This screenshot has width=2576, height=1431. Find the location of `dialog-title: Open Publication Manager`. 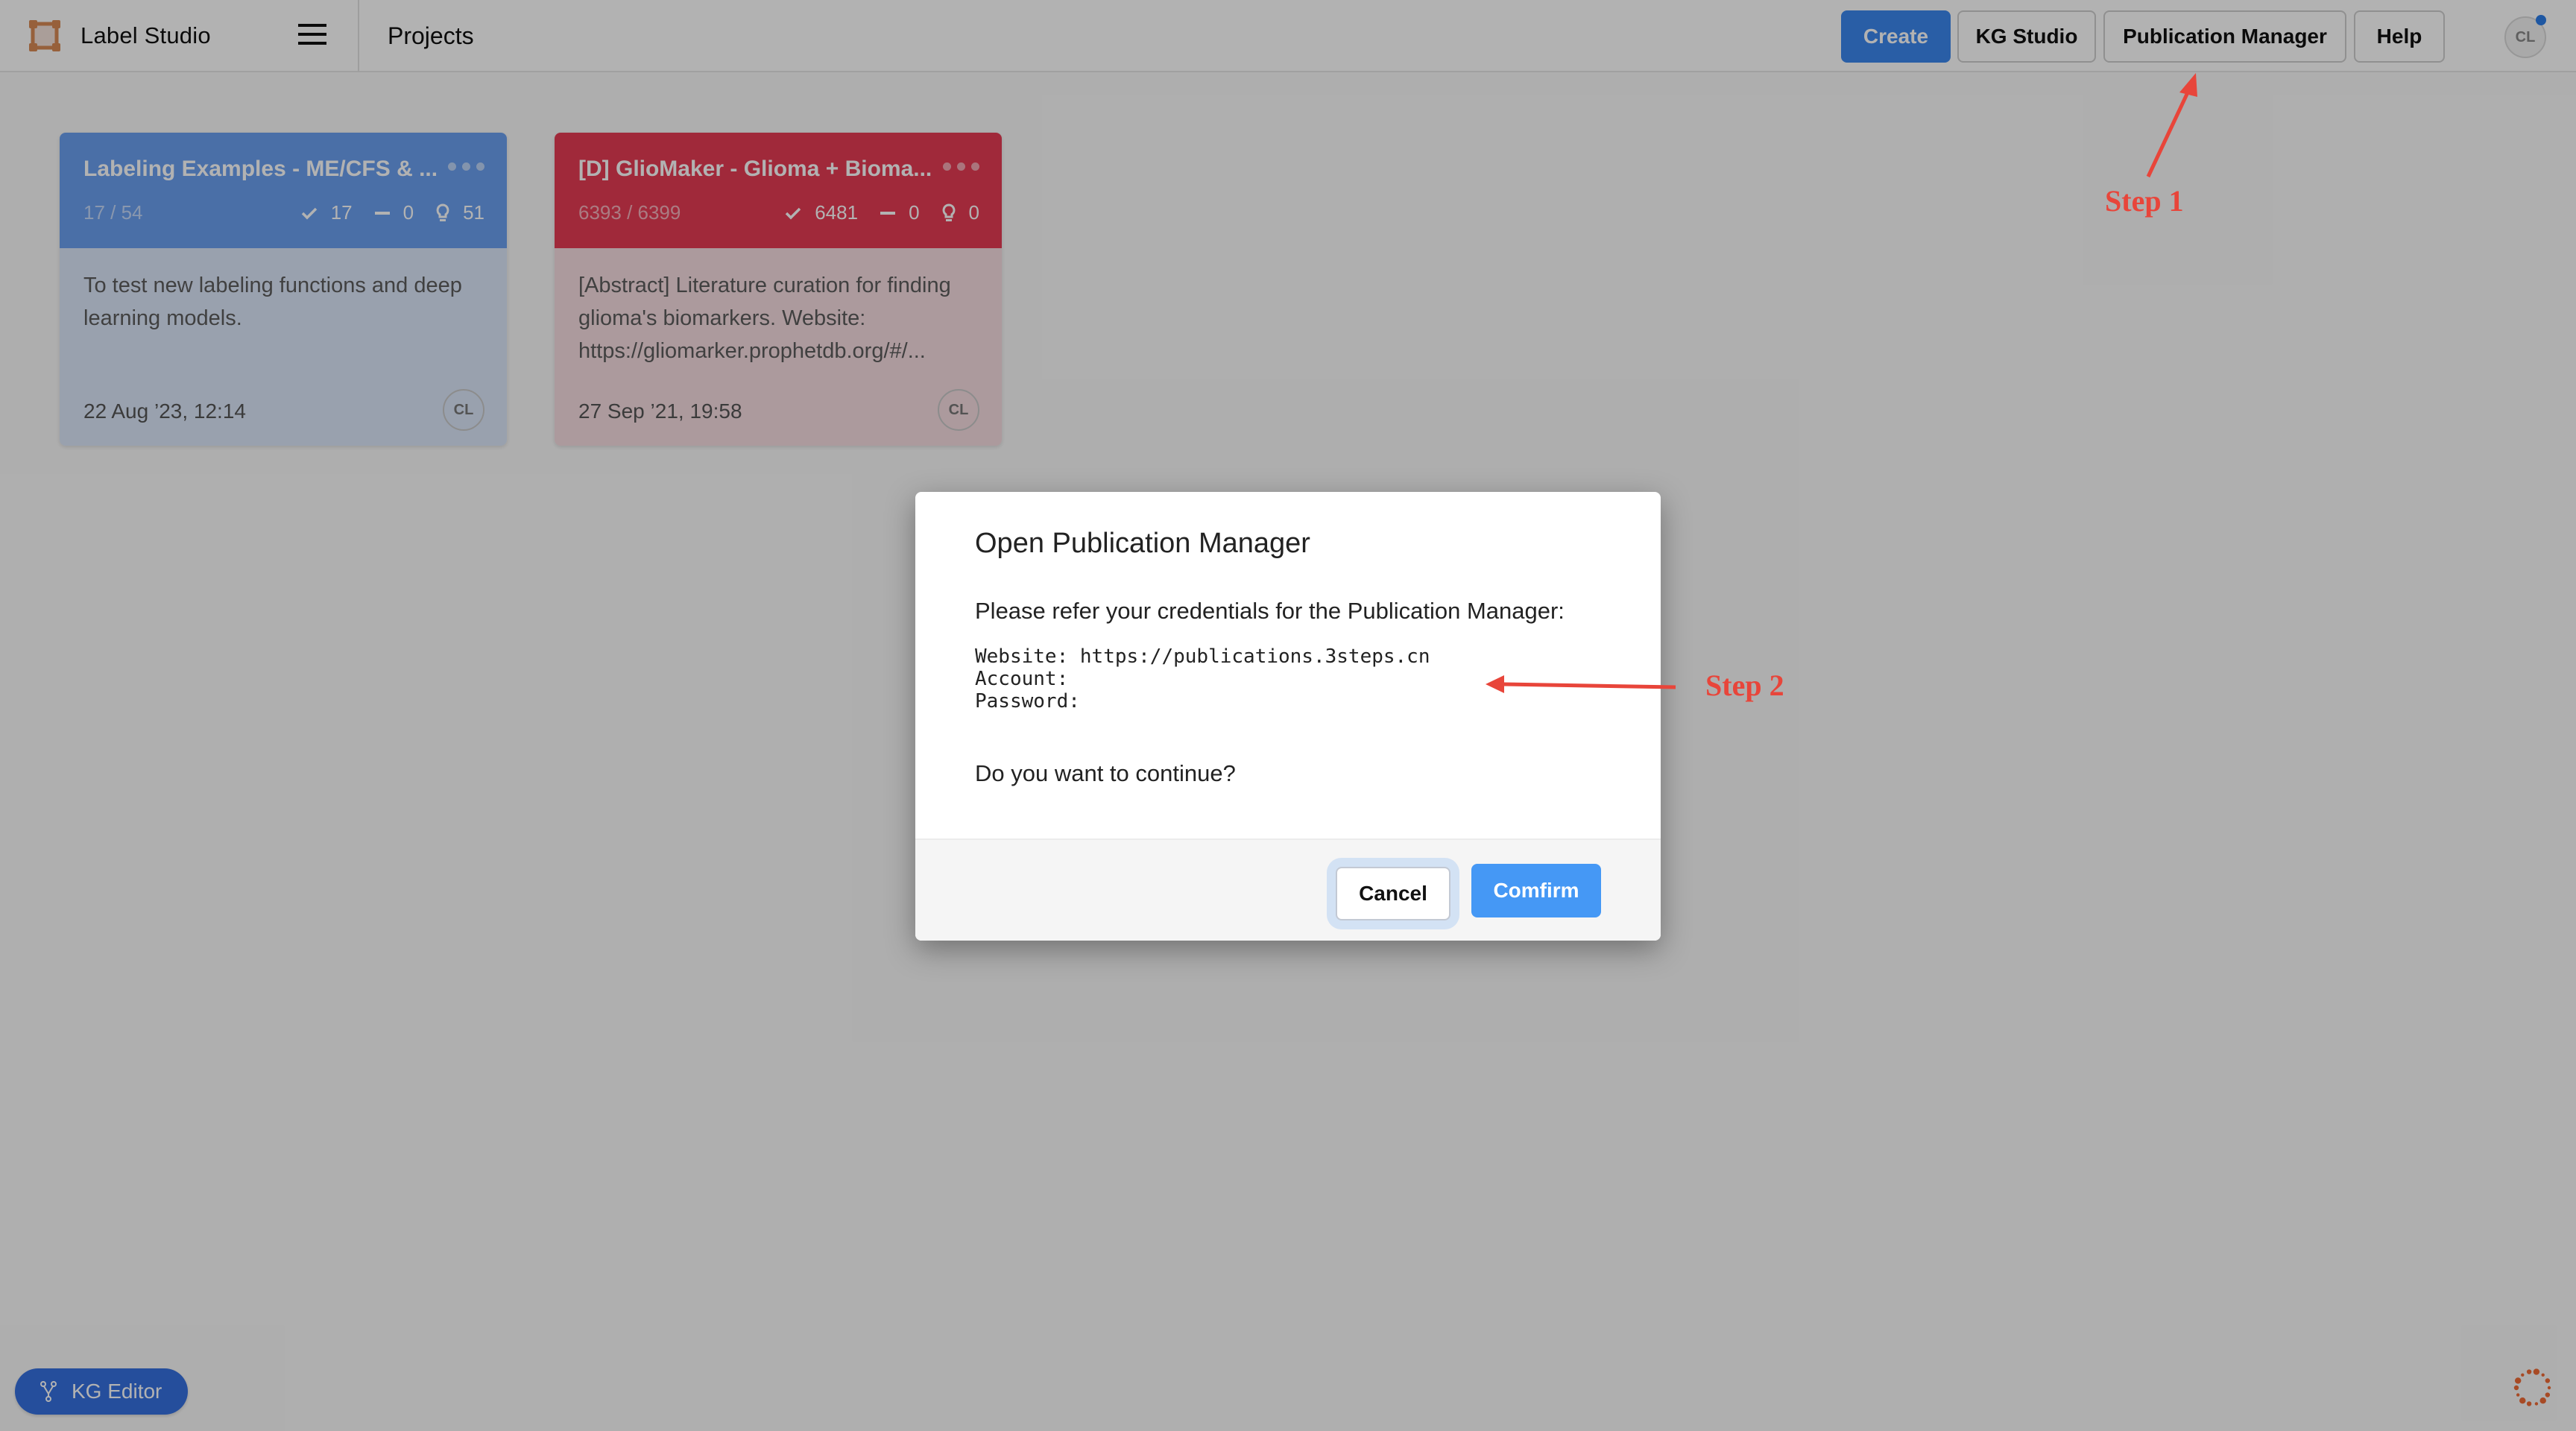

dialog-title: Open Publication Manager is located at coordinates (1143, 543).